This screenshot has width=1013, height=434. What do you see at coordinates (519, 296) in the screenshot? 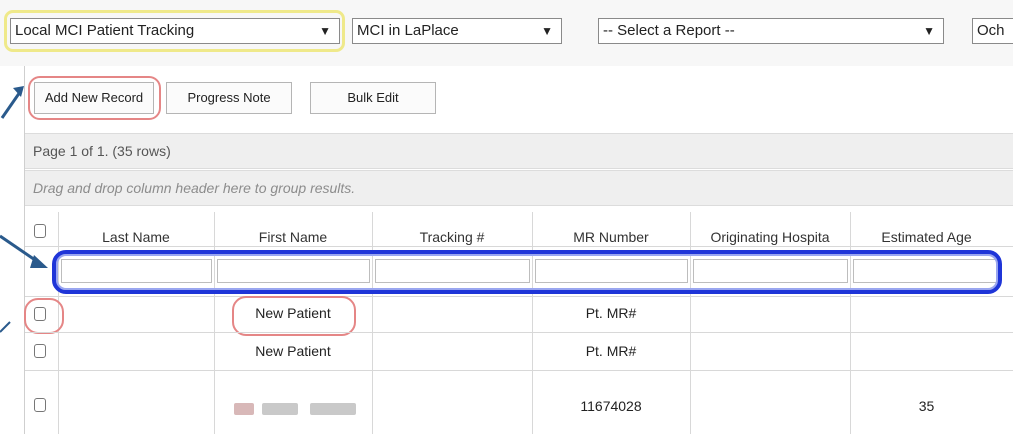
I see `filter-bottom-line` at bounding box center [519, 296].